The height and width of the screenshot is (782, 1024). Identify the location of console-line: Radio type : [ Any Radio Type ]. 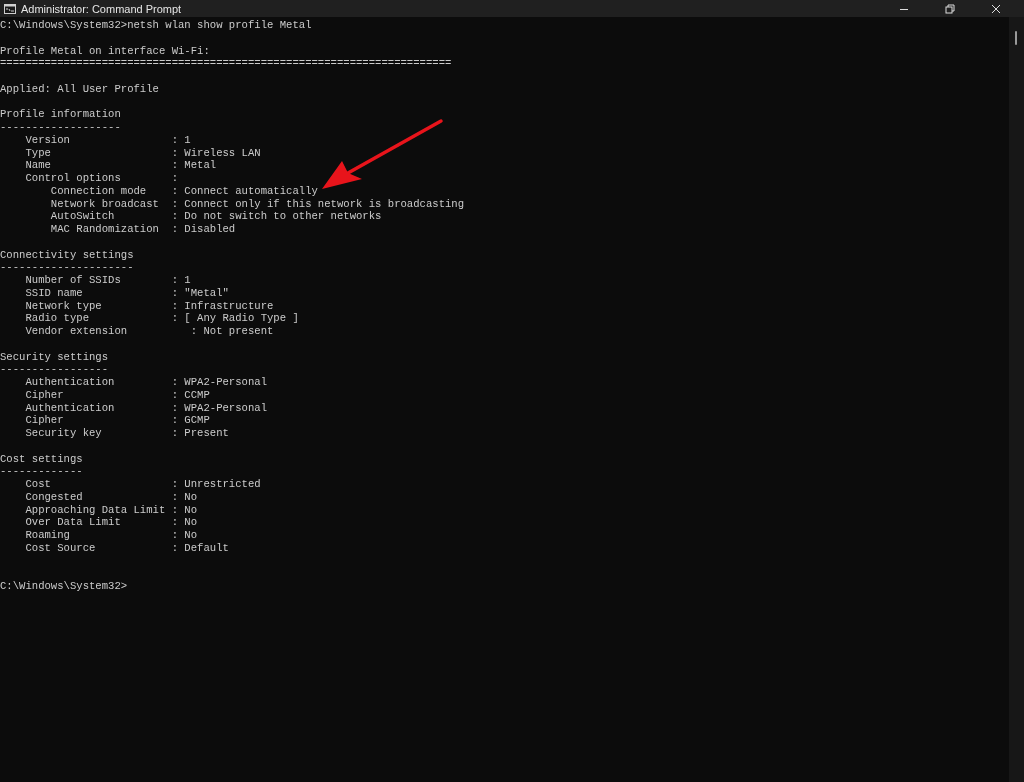
(161, 318).